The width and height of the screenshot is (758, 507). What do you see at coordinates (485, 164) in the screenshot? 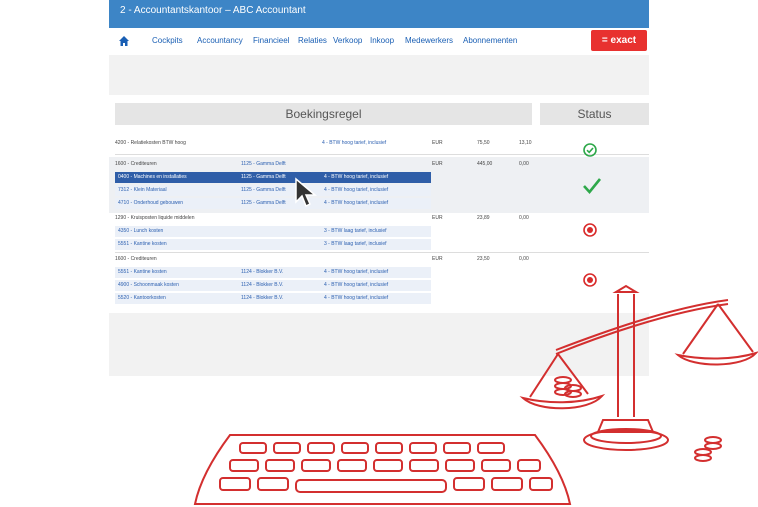
I see `amount-cell: 445,00` at bounding box center [485, 164].